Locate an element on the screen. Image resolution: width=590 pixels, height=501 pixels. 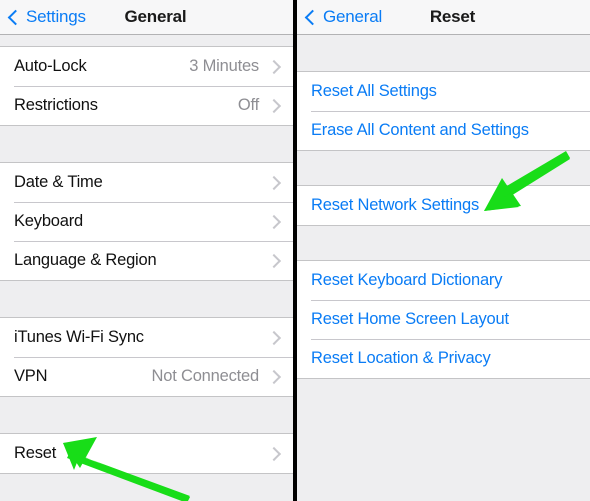
row-erase-all-content-and-settings: Erase All Content and Settings is located at coordinates (443, 130).